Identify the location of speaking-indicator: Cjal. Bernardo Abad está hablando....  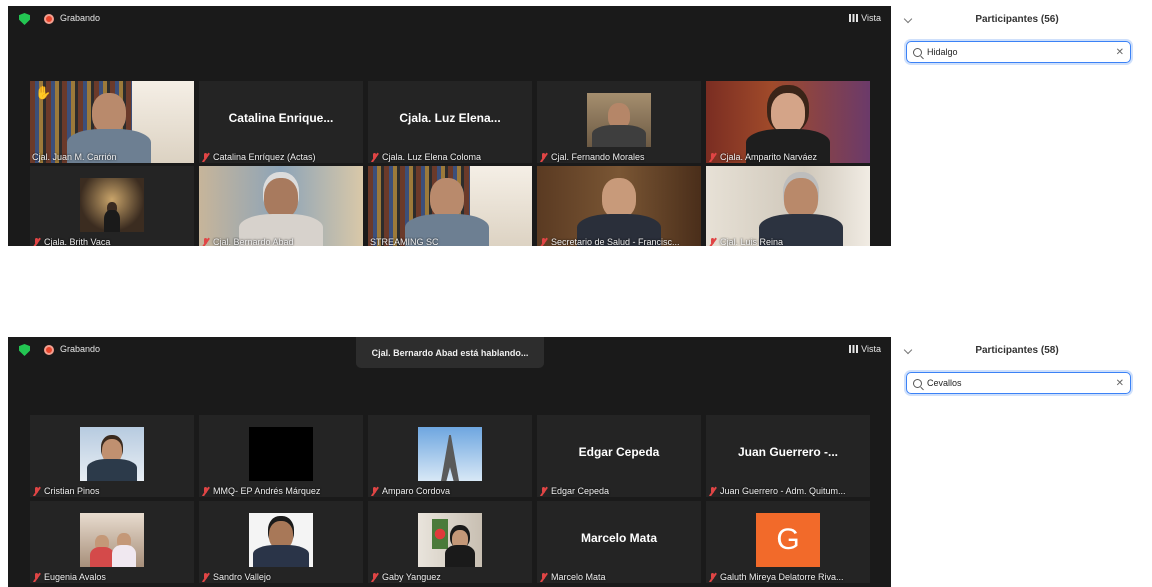
(450, 352).